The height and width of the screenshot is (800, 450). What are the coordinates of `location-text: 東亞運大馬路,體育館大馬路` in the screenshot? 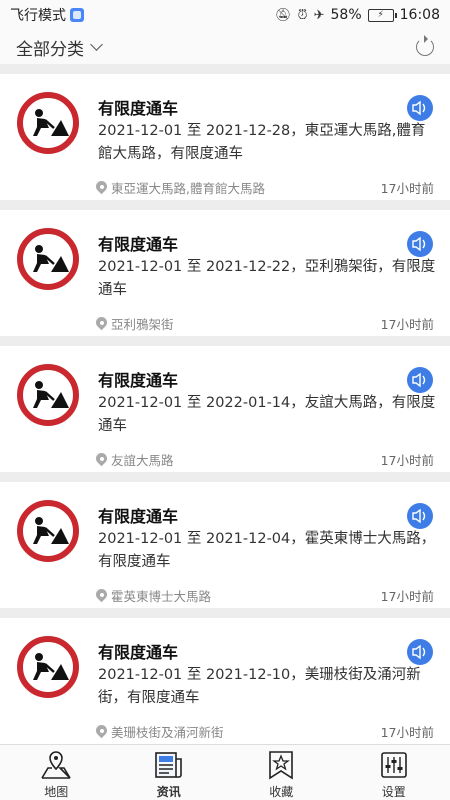 It's located at (188, 188).